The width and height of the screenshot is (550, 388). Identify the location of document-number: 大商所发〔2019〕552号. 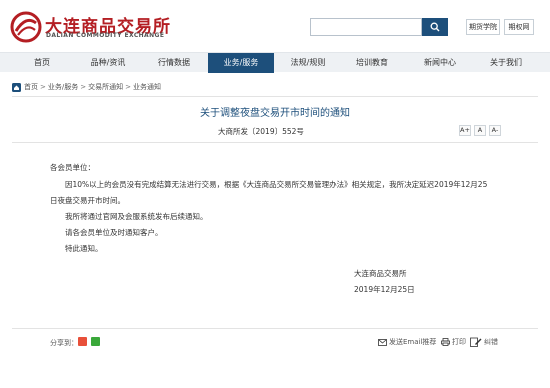
(261, 131).